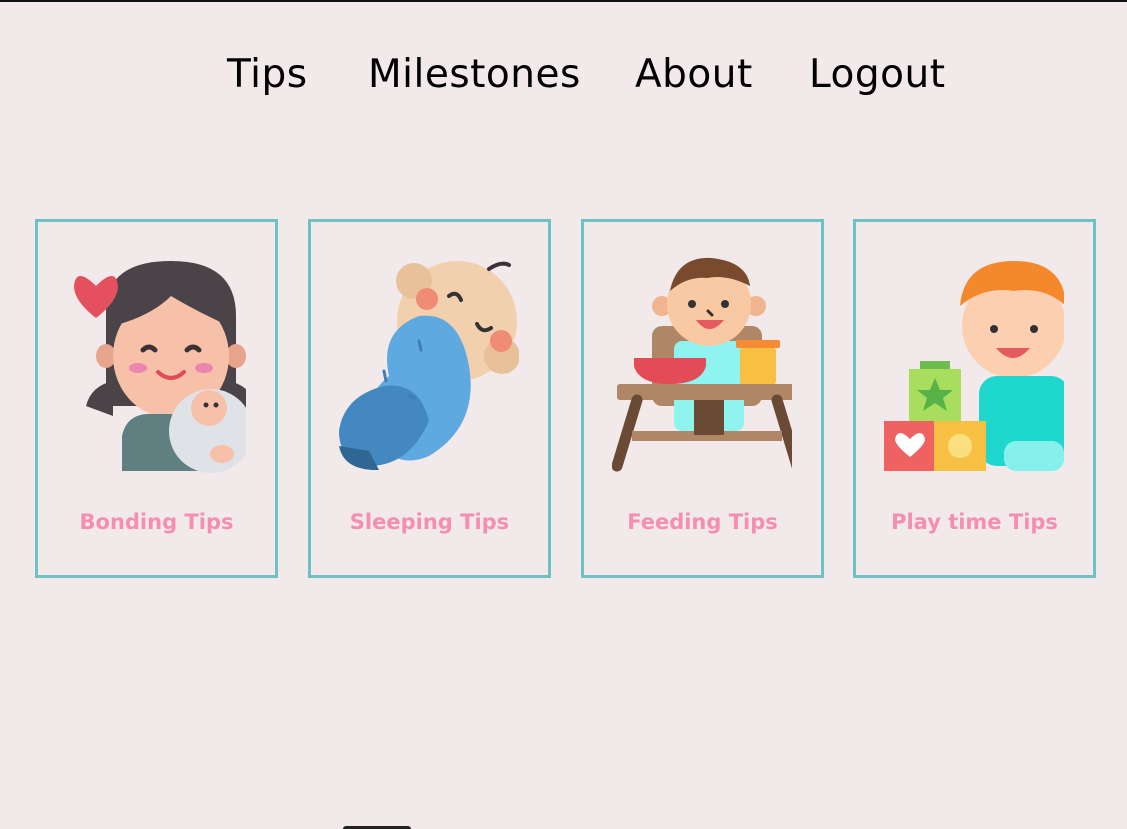  I want to click on card-label: Feeding Tips, so click(702, 522).